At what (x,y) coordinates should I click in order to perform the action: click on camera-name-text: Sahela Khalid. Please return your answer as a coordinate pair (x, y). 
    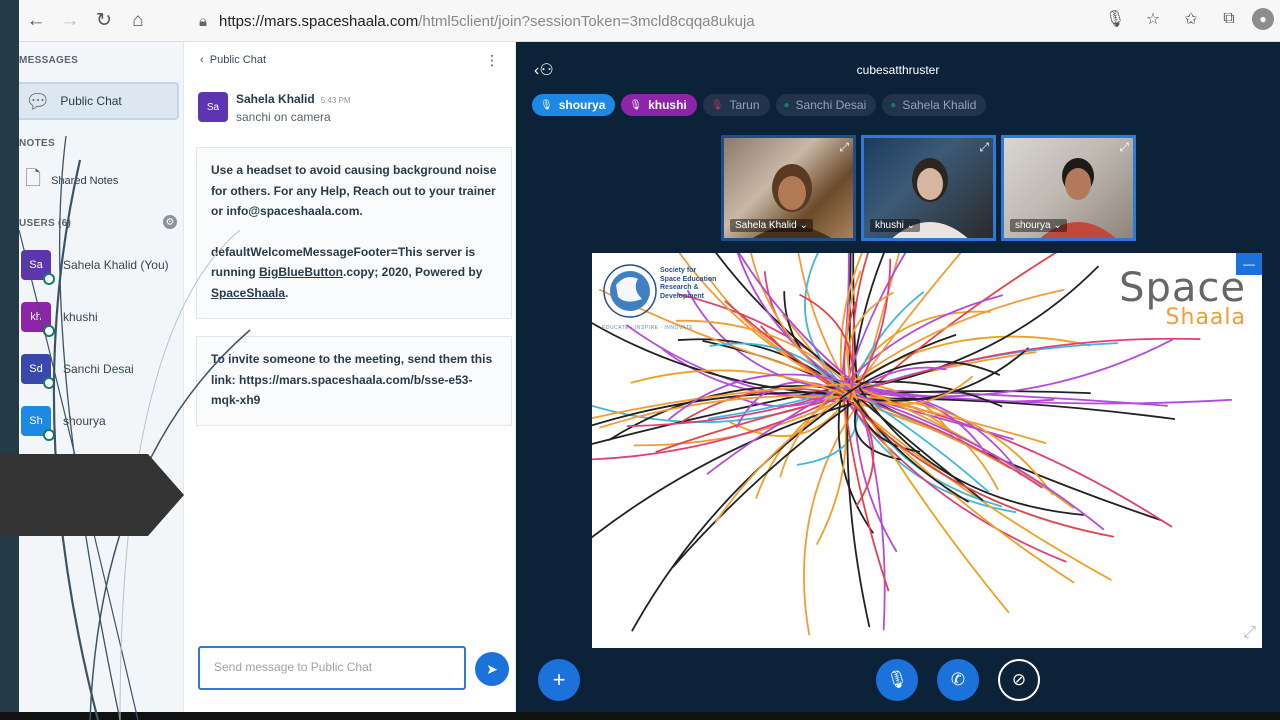
    Looking at the image, I should click on (766, 225).